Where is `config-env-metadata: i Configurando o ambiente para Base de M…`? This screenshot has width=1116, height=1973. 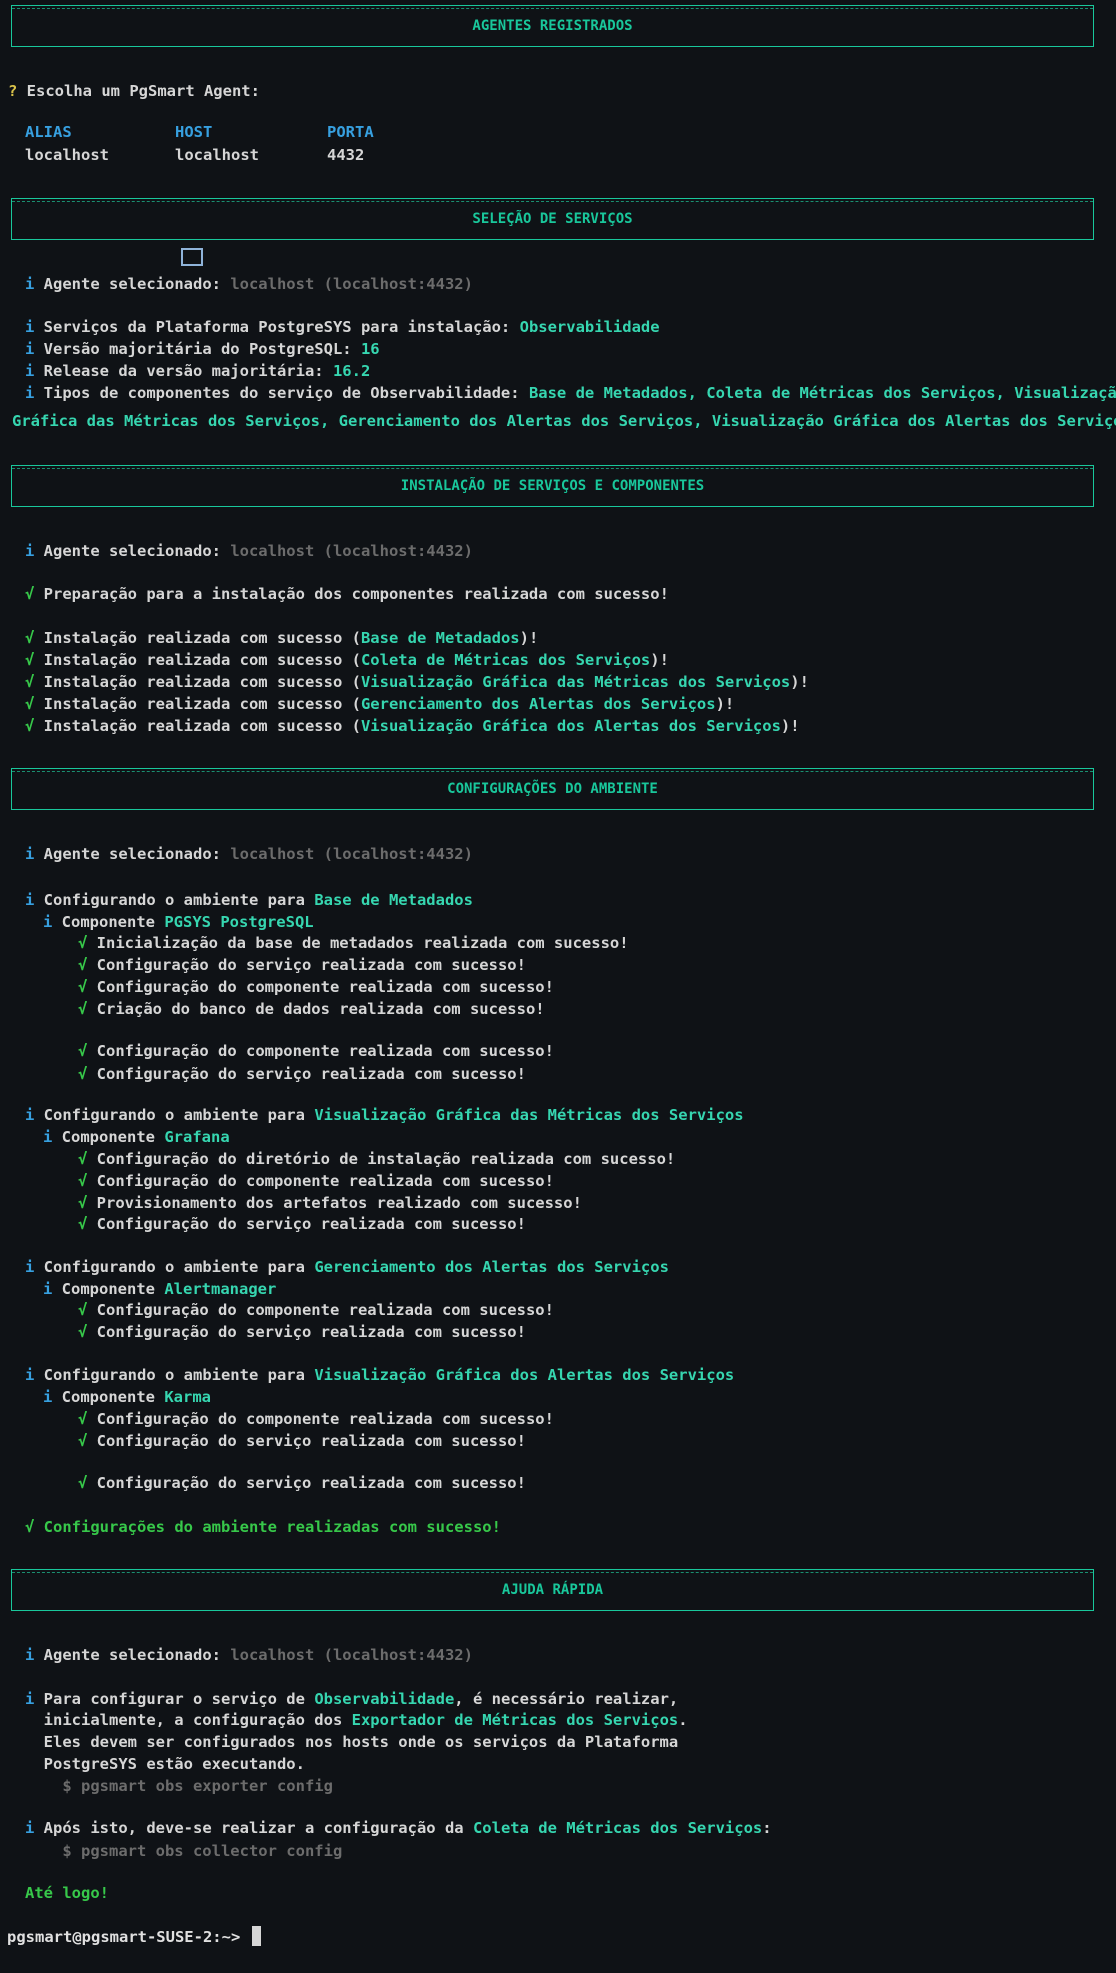 config-env-metadata: i Configurando o ambiente para Base de M… is located at coordinates (249, 900).